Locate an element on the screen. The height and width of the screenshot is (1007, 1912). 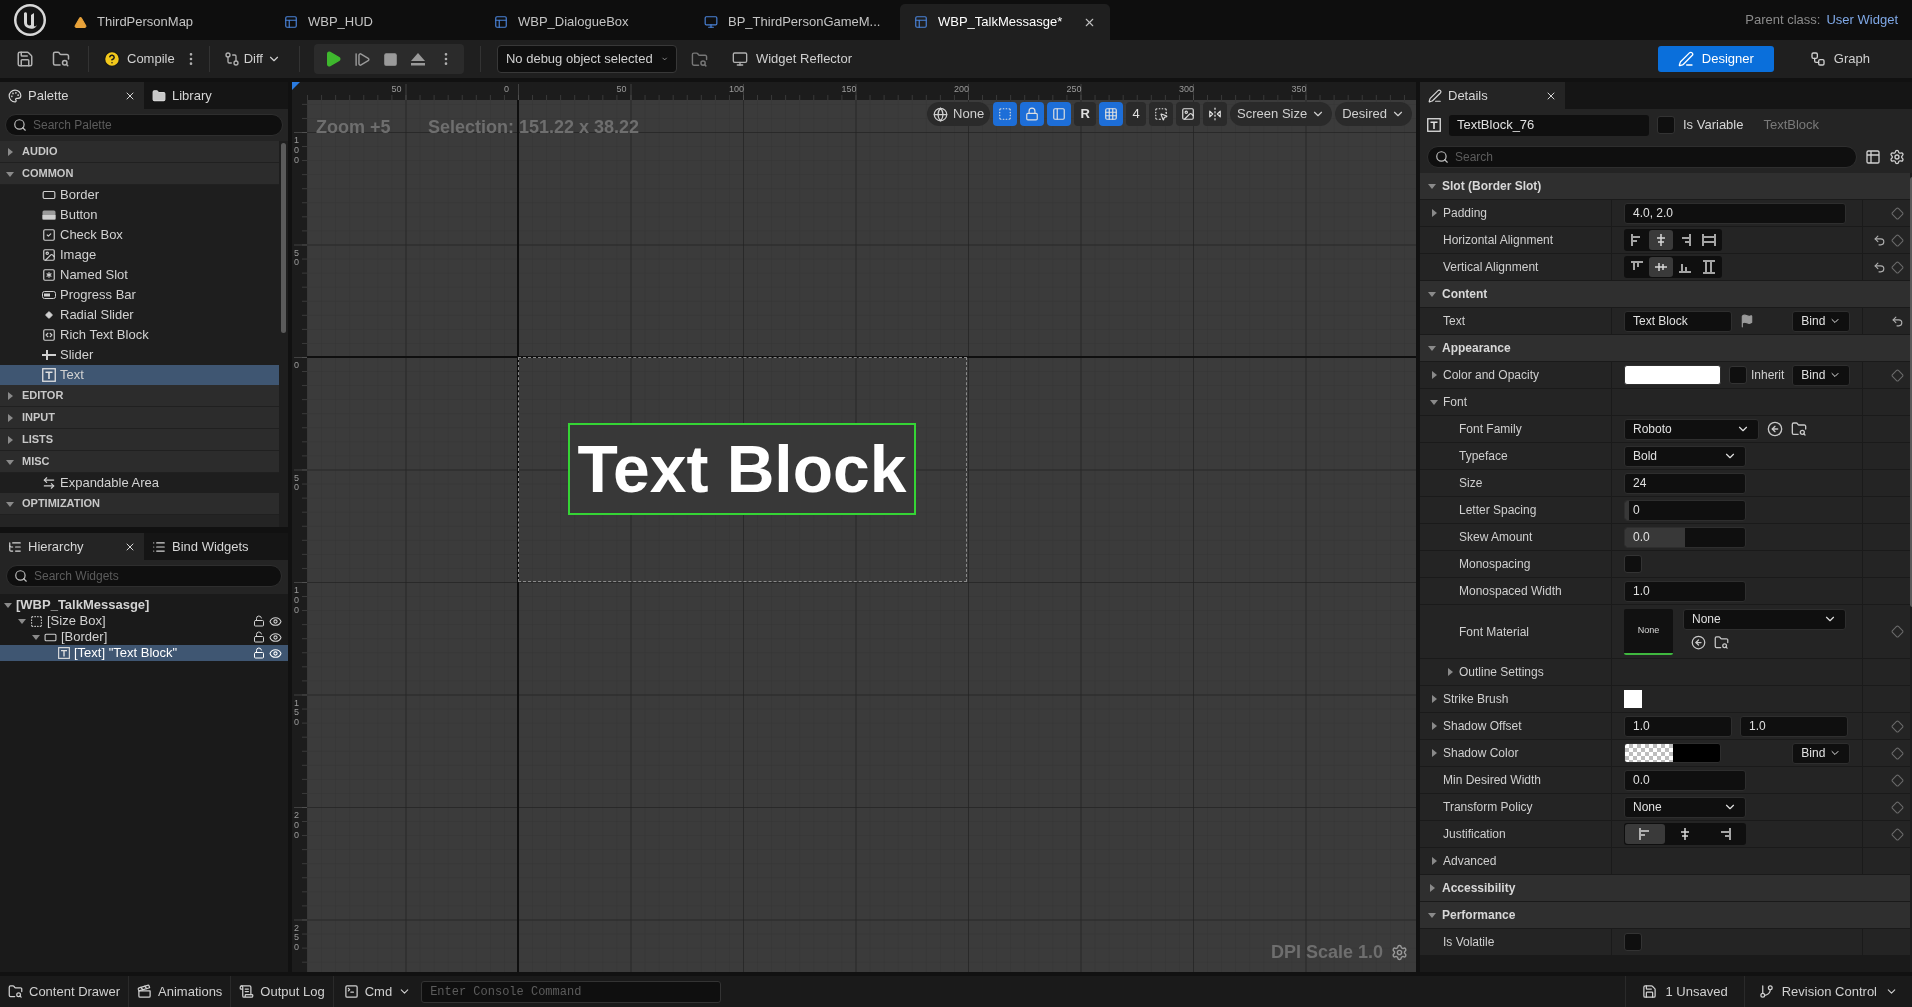
cmd-dropdown: Cmd is located at coordinates (377, 991).